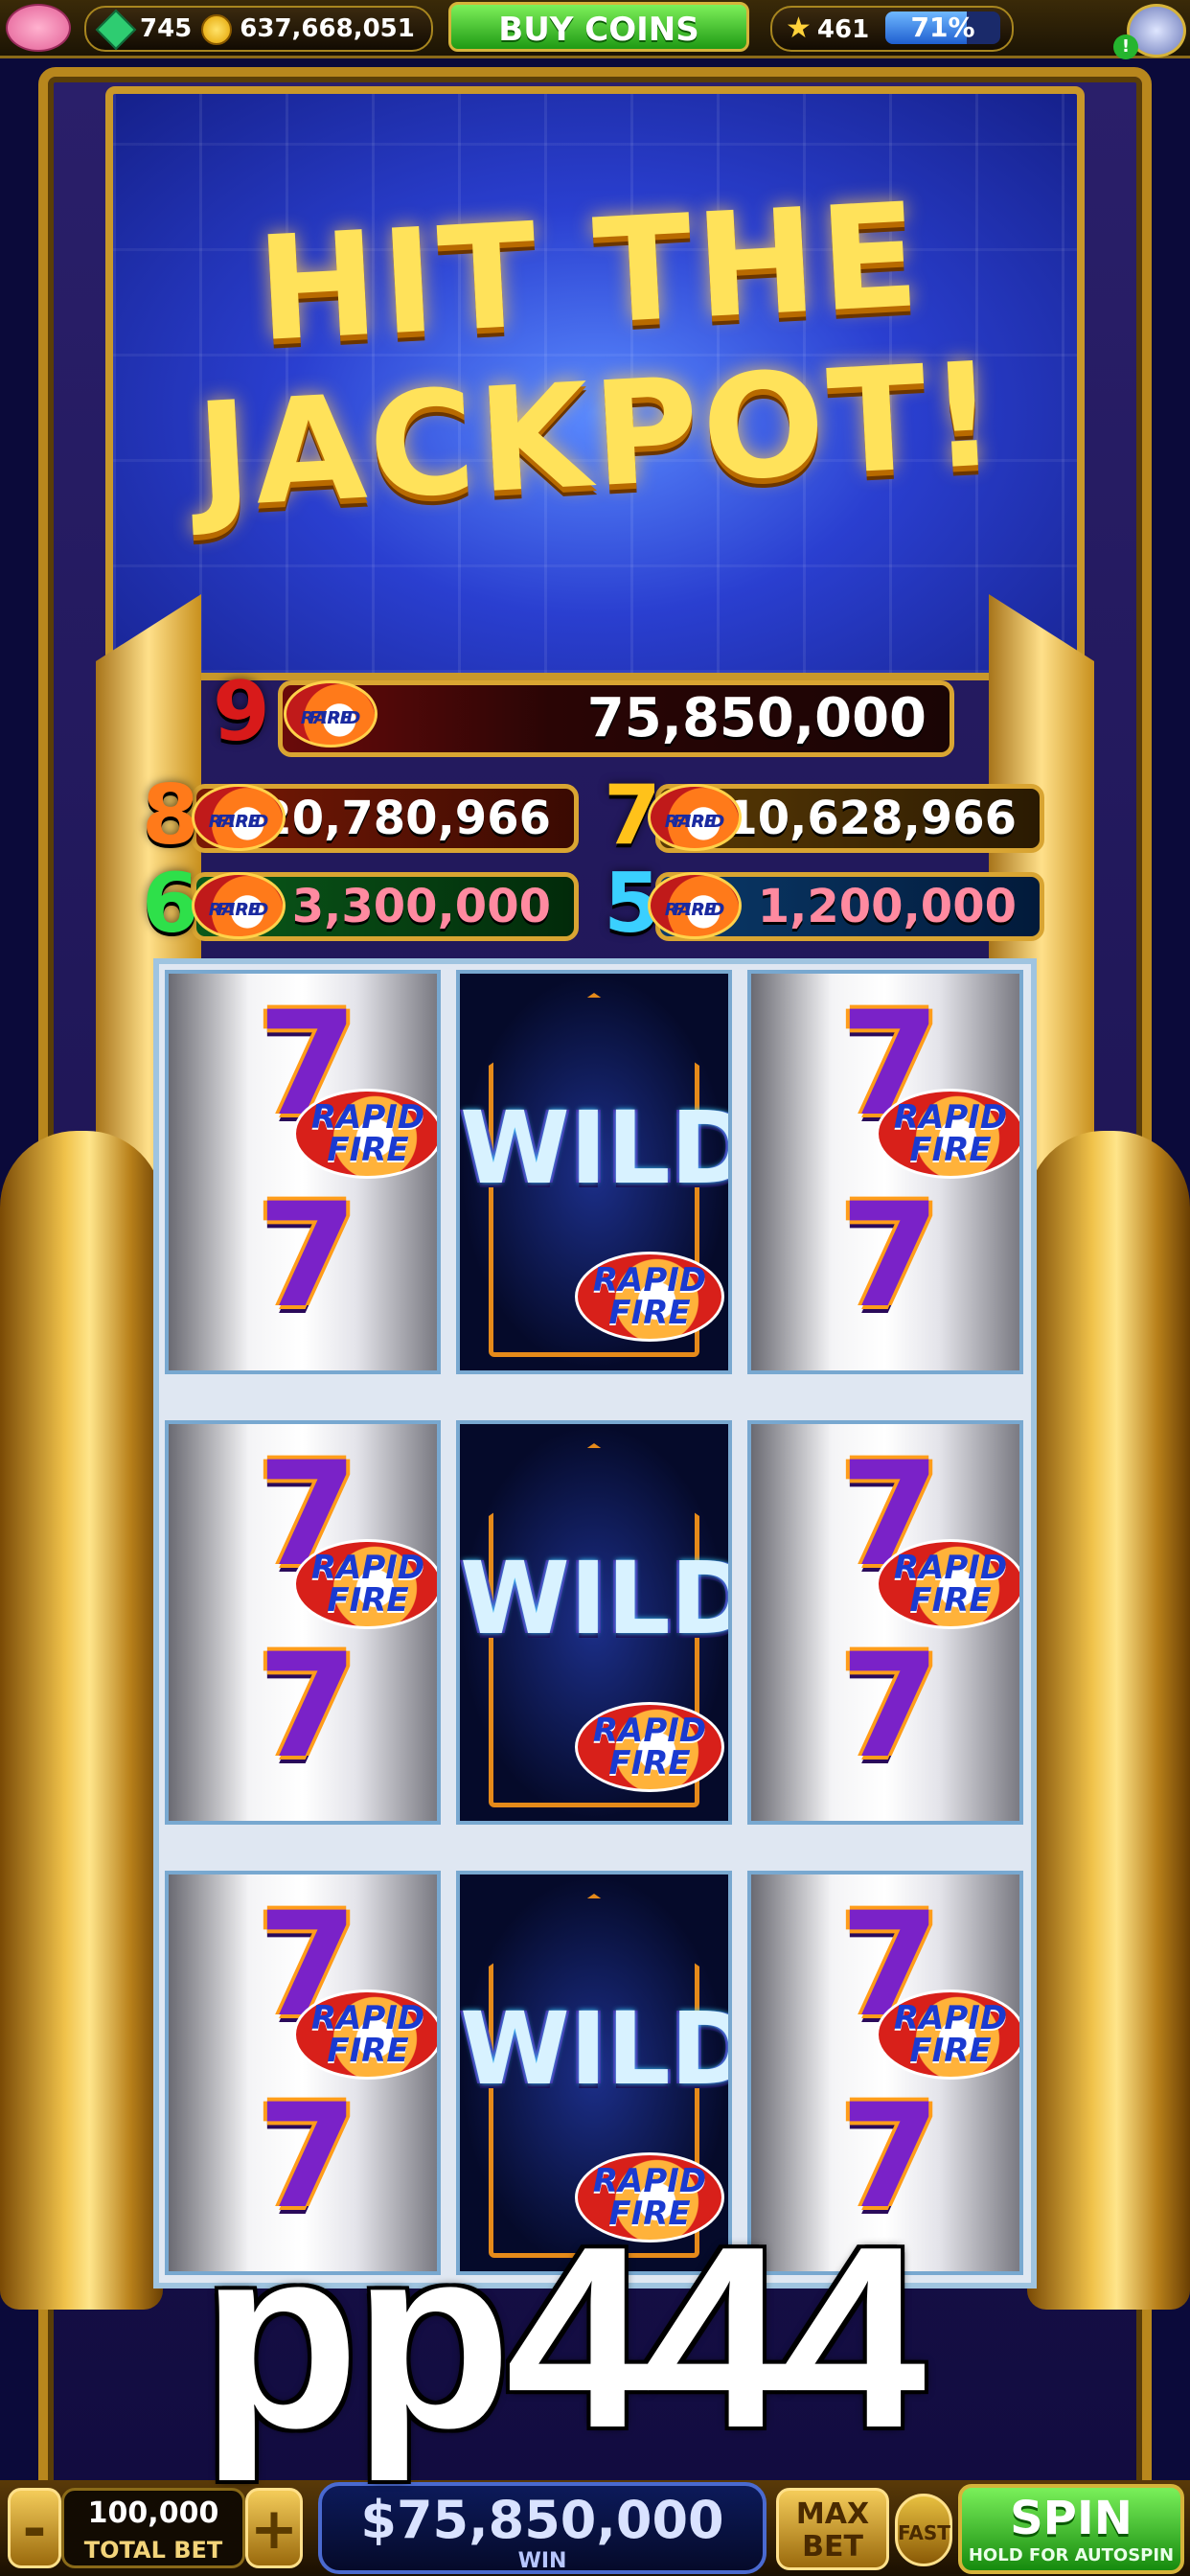  Describe the element at coordinates (843, 29) in the screenshot. I see `star-count: 461` at that location.